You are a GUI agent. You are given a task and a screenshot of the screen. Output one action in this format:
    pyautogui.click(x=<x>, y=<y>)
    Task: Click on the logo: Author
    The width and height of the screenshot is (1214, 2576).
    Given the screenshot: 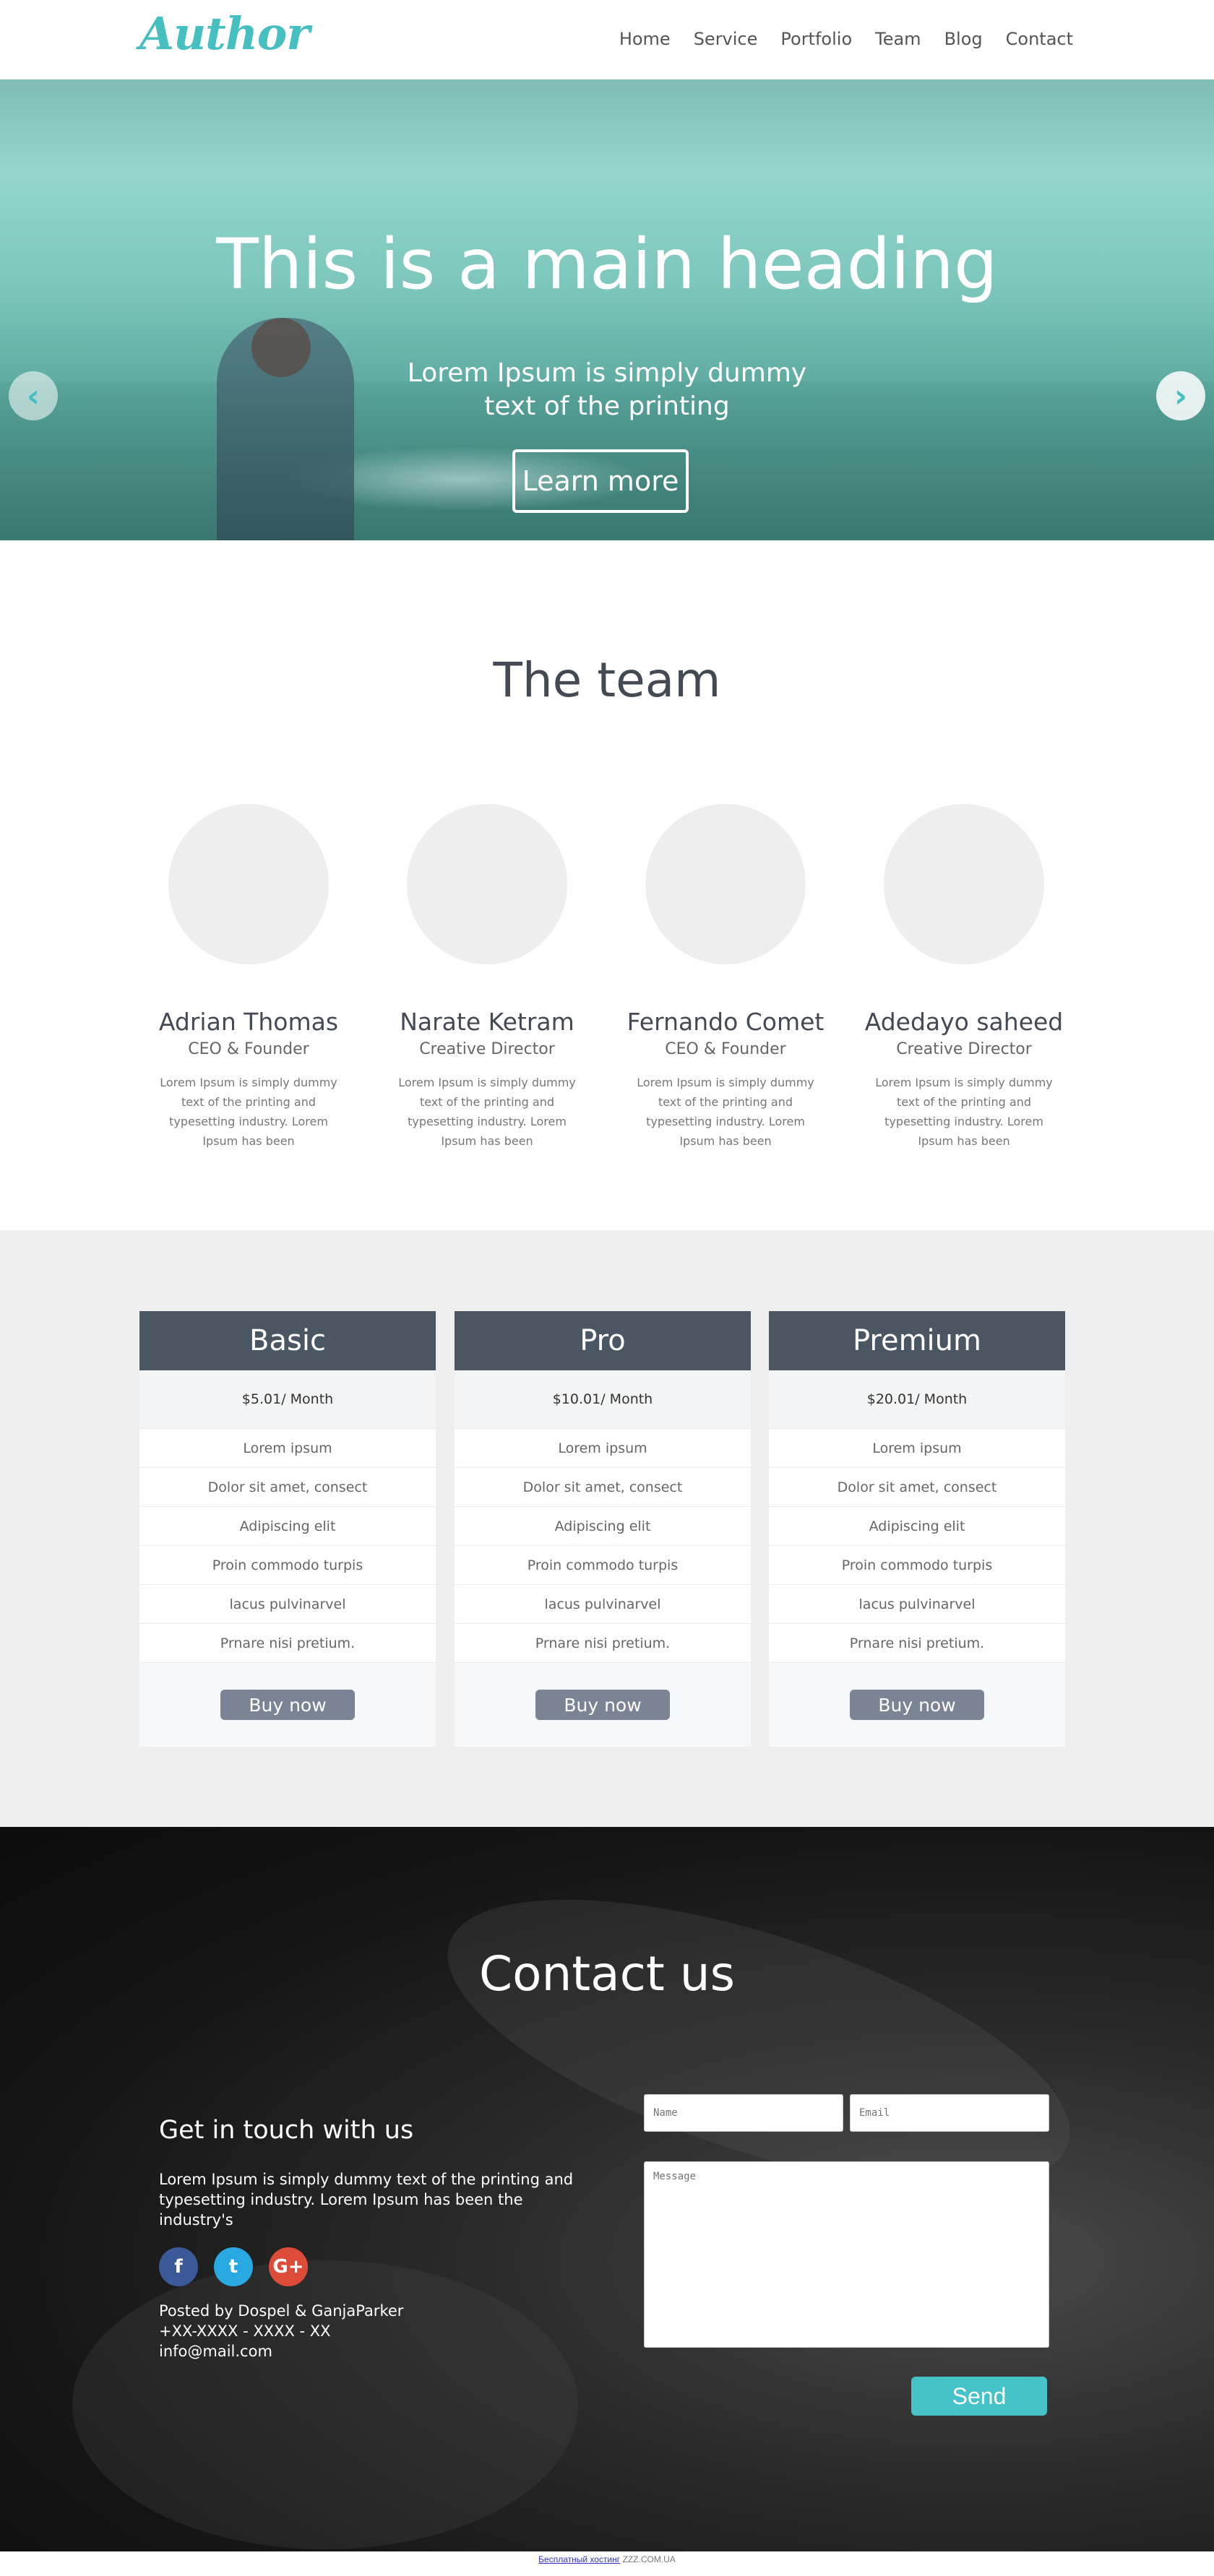 What is the action you would take?
    pyautogui.click(x=225, y=33)
    